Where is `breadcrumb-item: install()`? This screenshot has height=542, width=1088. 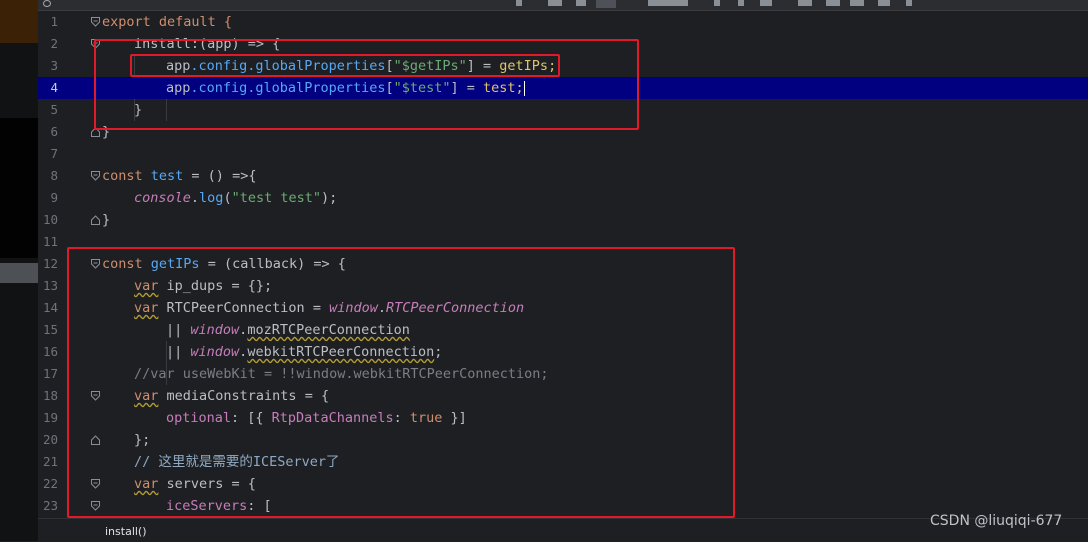
breadcrumb-item: install() is located at coordinates (126, 531).